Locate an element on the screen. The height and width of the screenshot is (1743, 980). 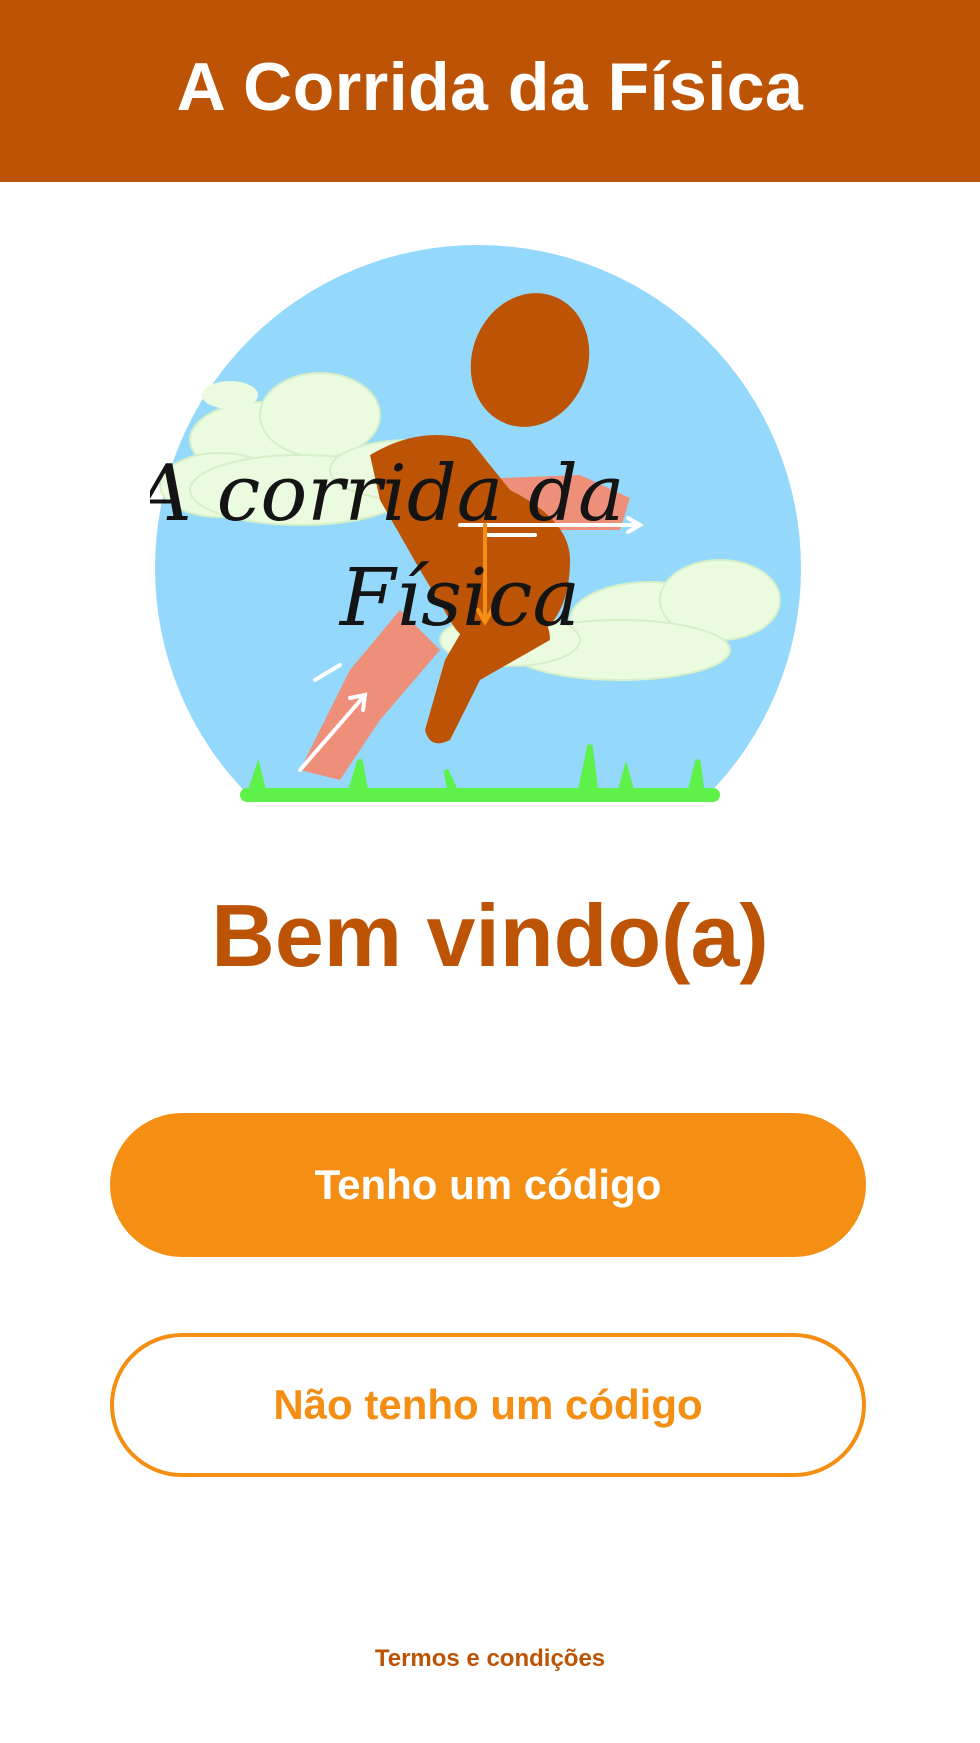
no-code-button: Não tenho um código is located at coordinates (488, 1405).